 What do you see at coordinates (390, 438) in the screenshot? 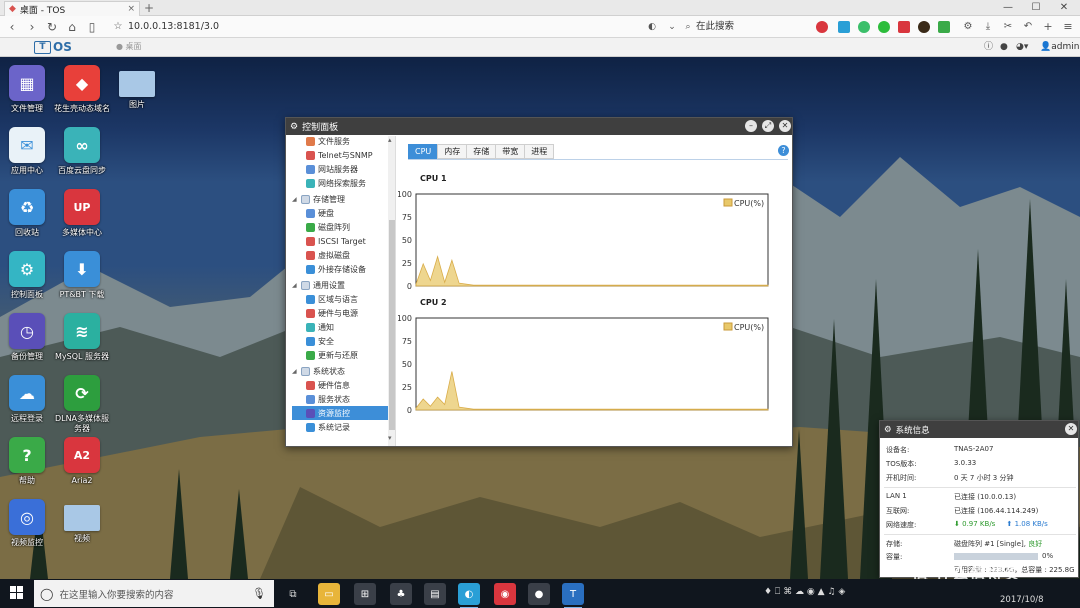
I see `scroll-down-icon: ▾` at bounding box center [390, 438].